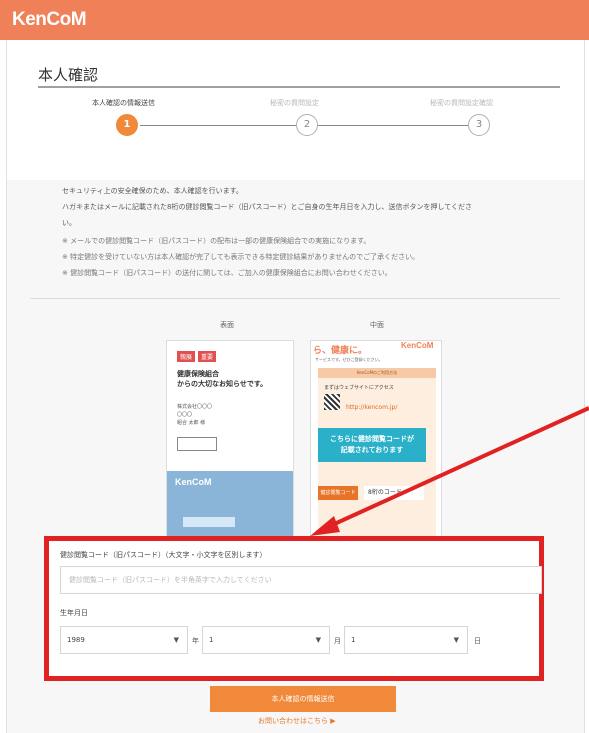 The width and height of the screenshot is (589, 733). What do you see at coordinates (297, 721) in the screenshot?
I see `contact-link: お問い合わせはこちら ▶` at bounding box center [297, 721].